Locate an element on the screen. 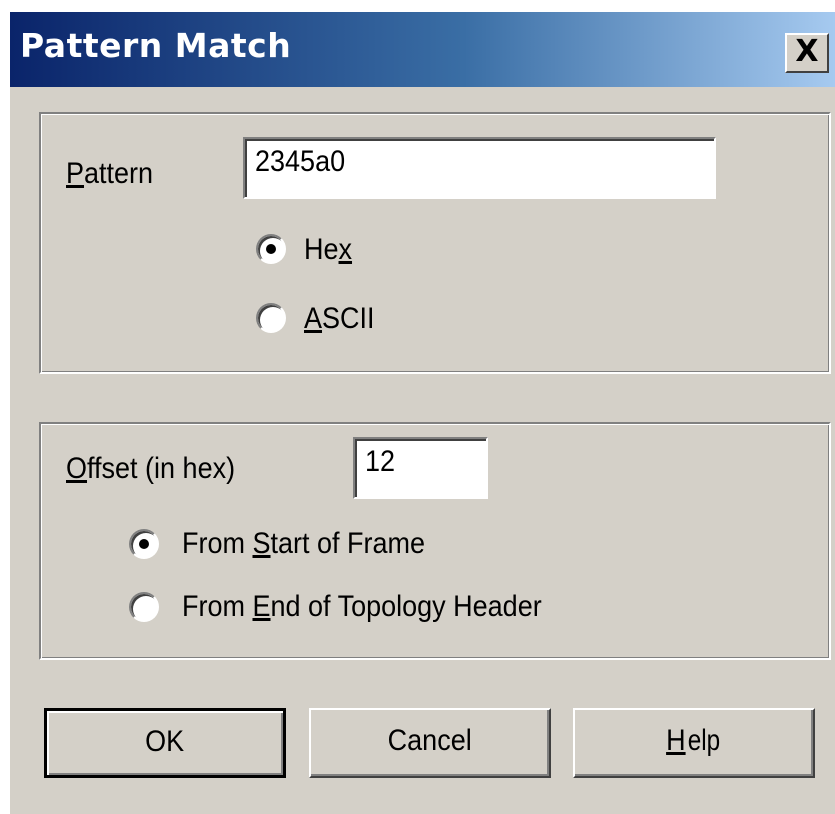 The width and height of the screenshot is (835, 814). ok-button: OK is located at coordinates (165, 743).